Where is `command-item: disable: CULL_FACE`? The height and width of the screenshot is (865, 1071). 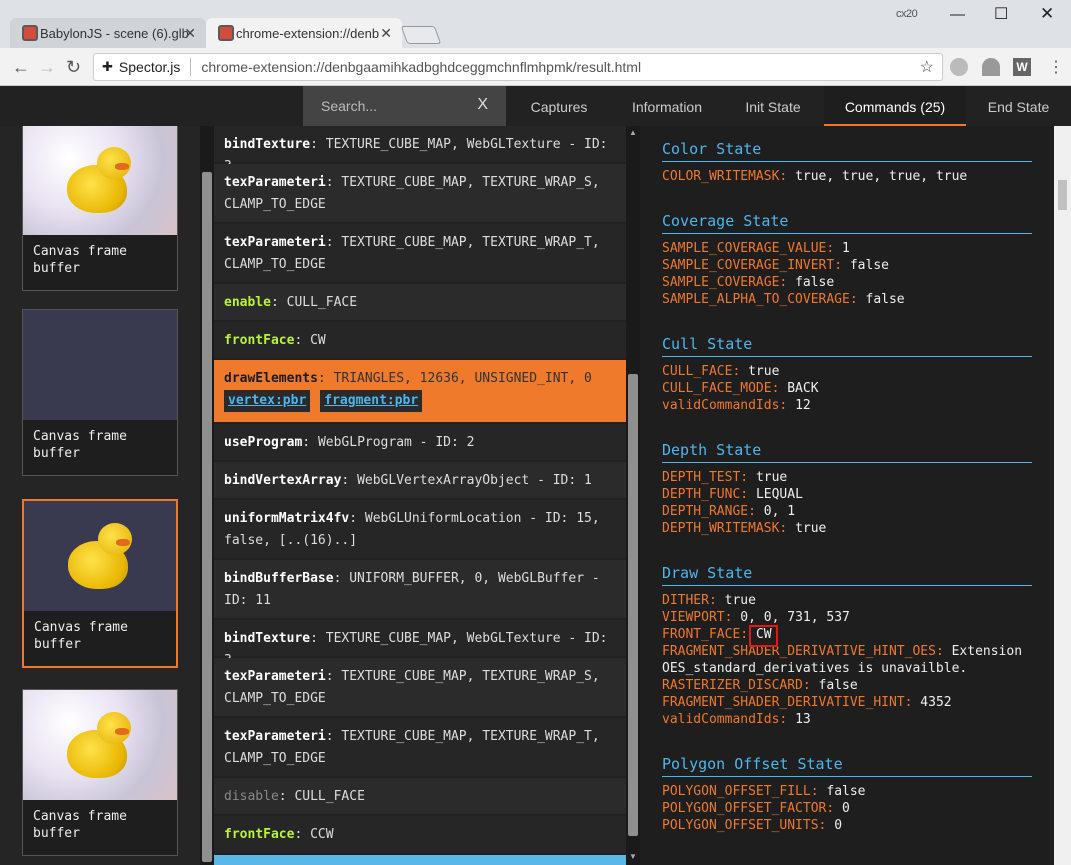 command-item: disable: CULL_FACE is located at coordinates (420, 797).